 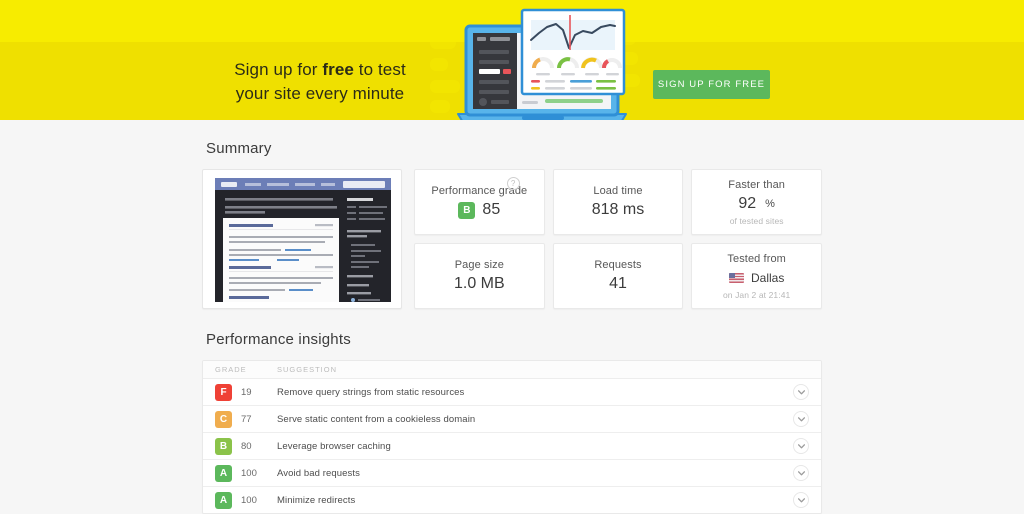 I want to click on stat-value: B 85, so click(x=479, y=210).